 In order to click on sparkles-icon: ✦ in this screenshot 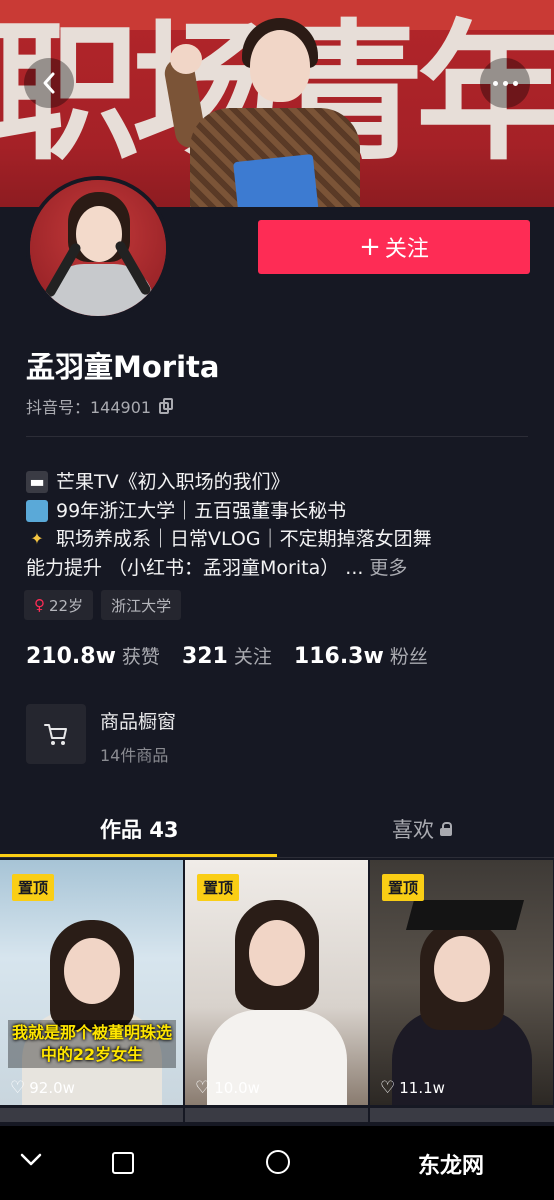, I will do `click(37, 539)`.